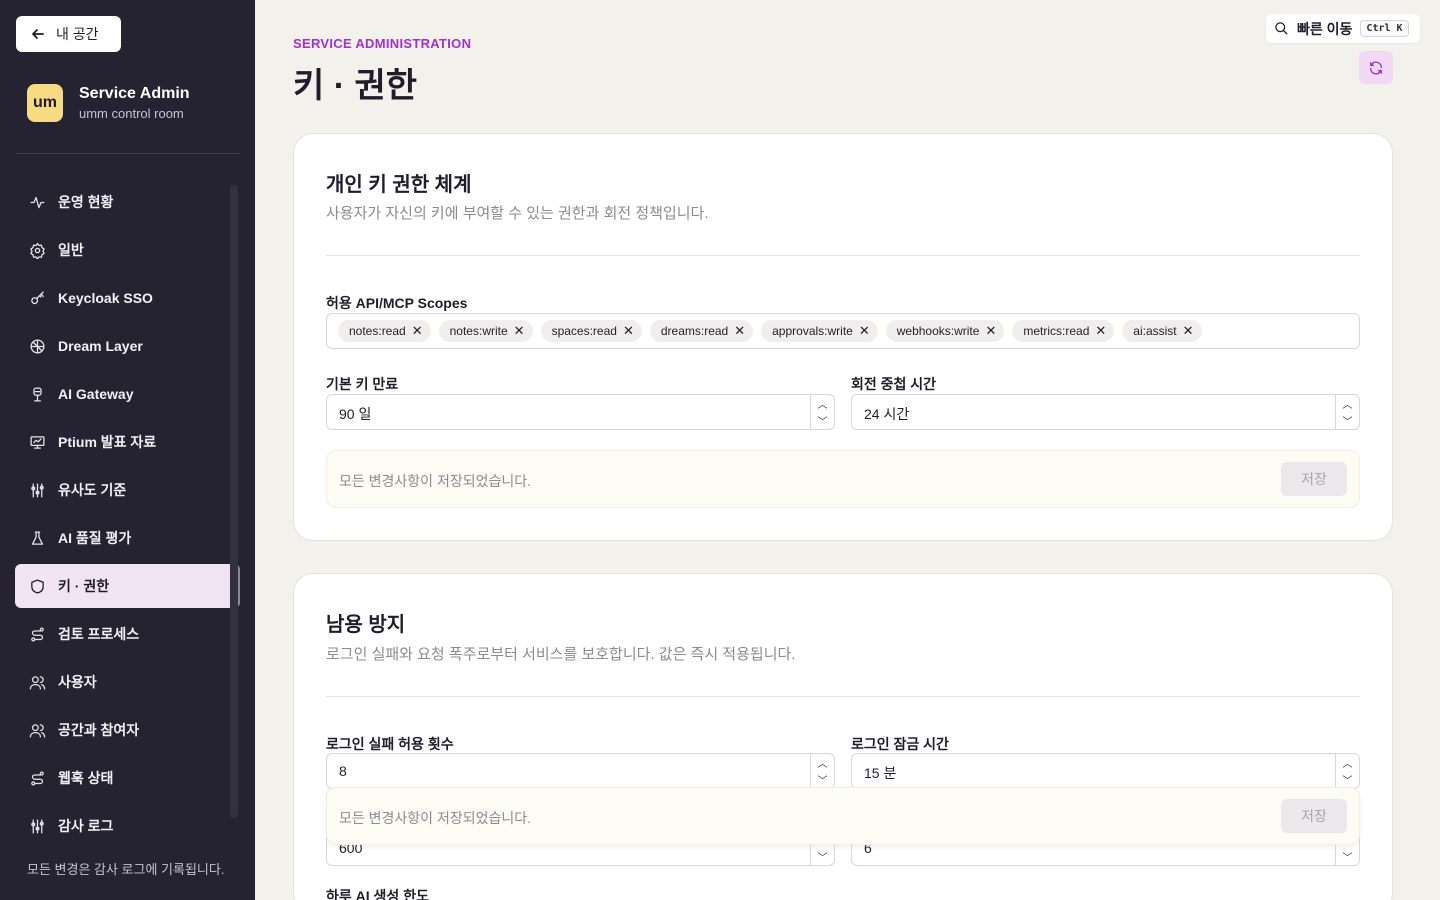 This screenshot has height=900, width=1440. I want to click on sidebar-item-label: AI Gateway, so click(96, 394).